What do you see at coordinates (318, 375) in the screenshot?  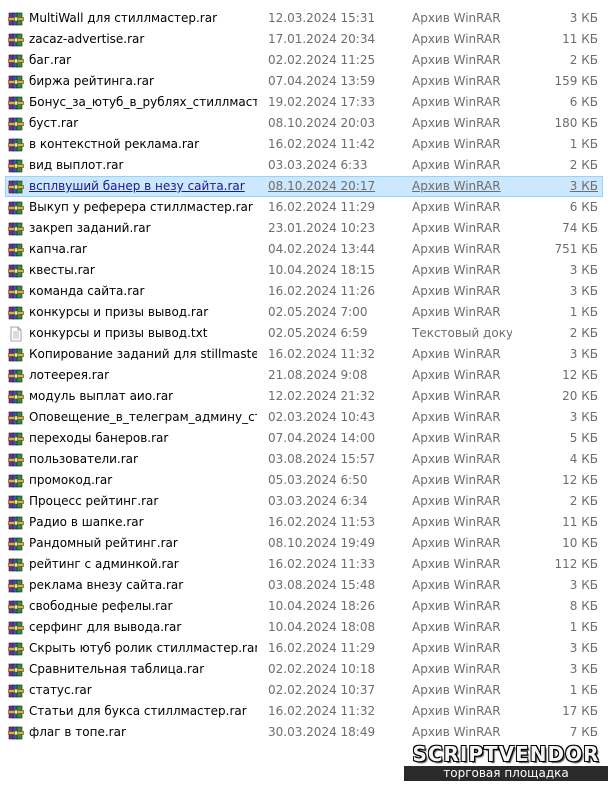 I see `file-date-modified: 21.08.2024 9:08` at bounding box center [318, 375].